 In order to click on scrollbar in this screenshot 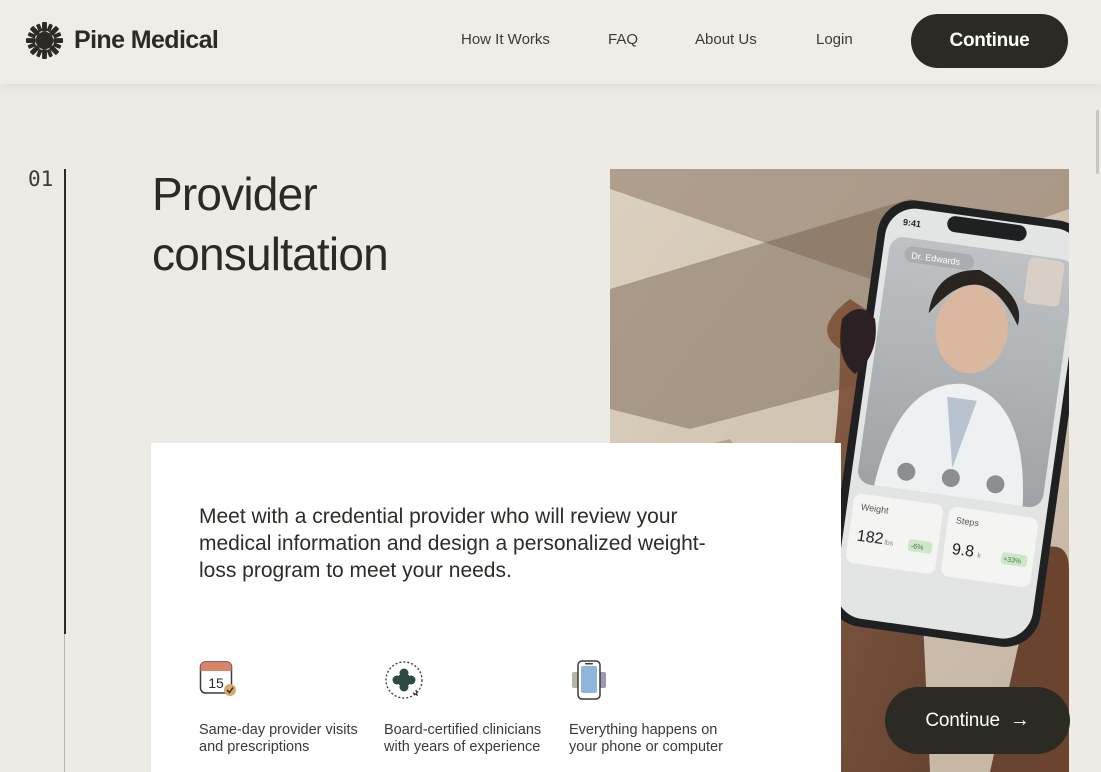, I will do `click(1098, 428)`.